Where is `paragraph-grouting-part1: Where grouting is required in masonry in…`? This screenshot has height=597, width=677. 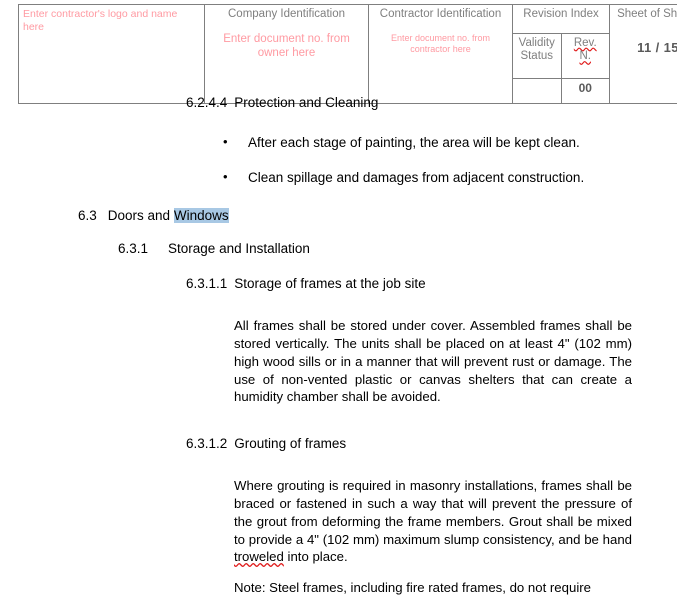 paragraph-grouting-part1: Where grouting is required in masonry in… is located at coordinates (433, 512).